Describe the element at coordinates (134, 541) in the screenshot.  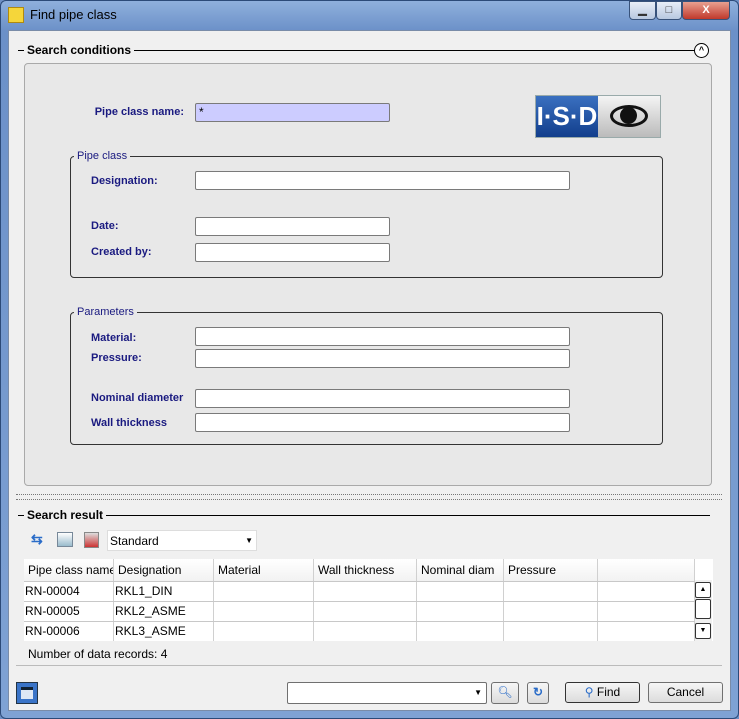
I see `view-select-value: Standard` at that location.